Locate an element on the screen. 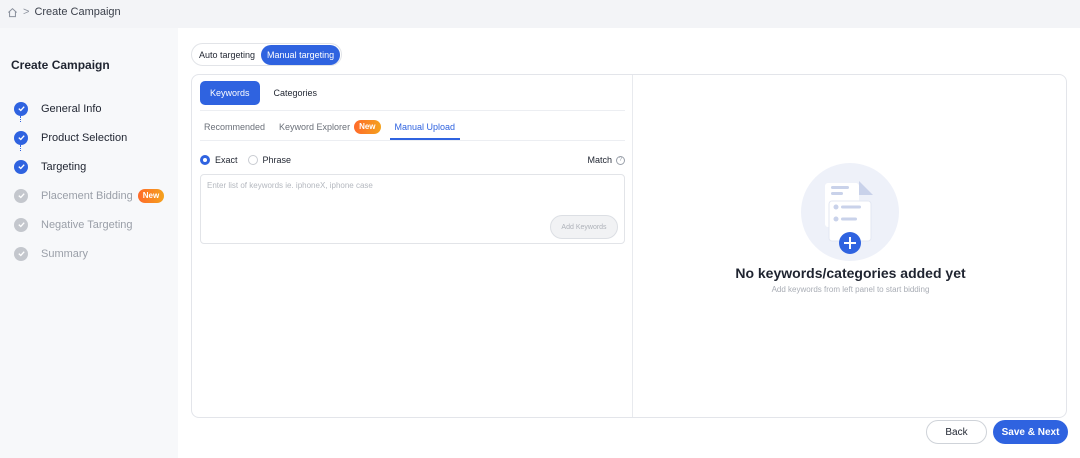 Image resolution: width=1080 pixels, height=458 pixels. step-general-info: General Info is located at coordinates (89, 108).